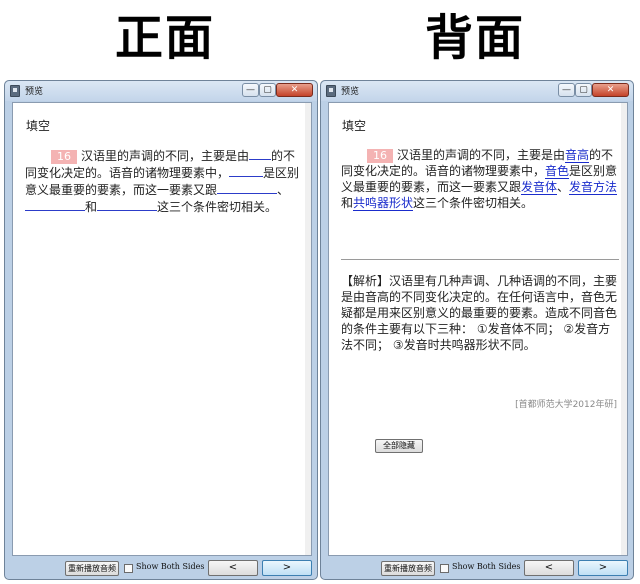  Describe the element at coordinates (383, 203) in the screenshot. I see `answer-5: 共鸣器形状` at that location.